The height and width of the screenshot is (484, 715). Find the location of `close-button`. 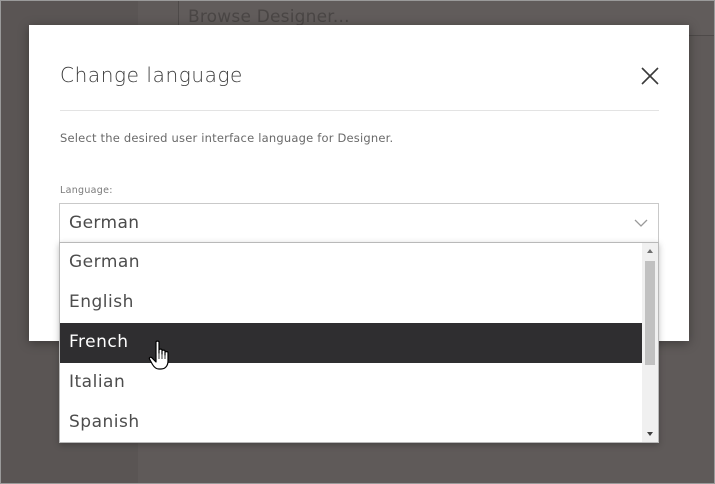

close-button is located at coordinates (650, 76).